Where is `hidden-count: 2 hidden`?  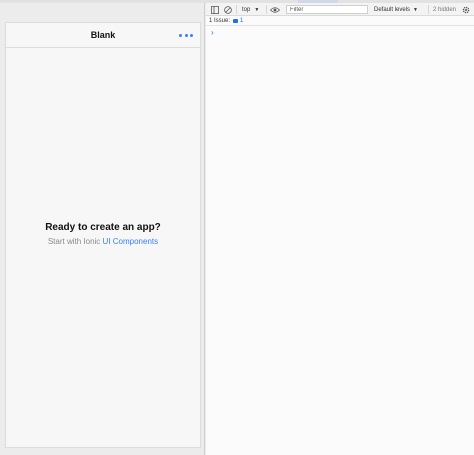
hidden-count: 2 hidden is located at coordinates (445, 9).